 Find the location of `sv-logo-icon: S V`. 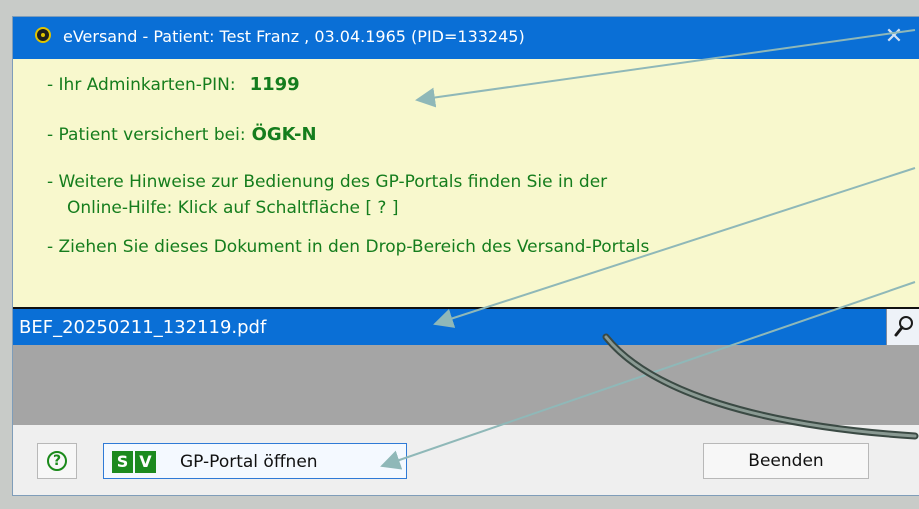

sv-logo-icon: S V is located at coordinates (134, 462).